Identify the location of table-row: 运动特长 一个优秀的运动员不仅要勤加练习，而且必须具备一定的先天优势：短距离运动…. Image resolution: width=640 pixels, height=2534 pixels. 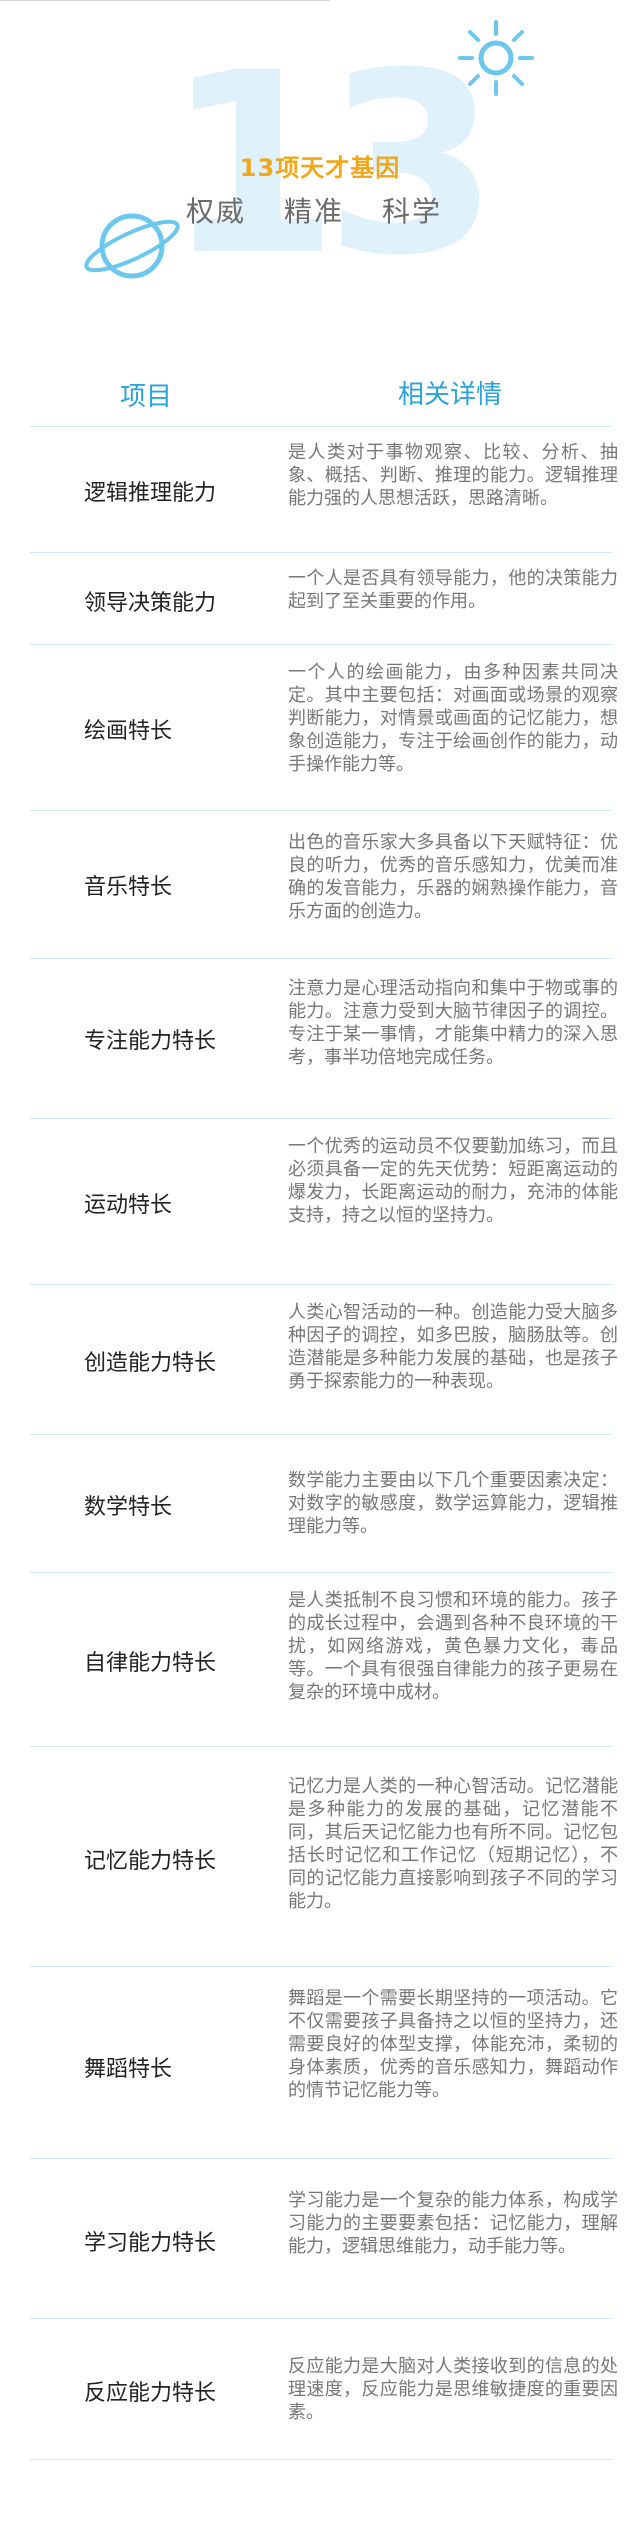
(324, 1201).